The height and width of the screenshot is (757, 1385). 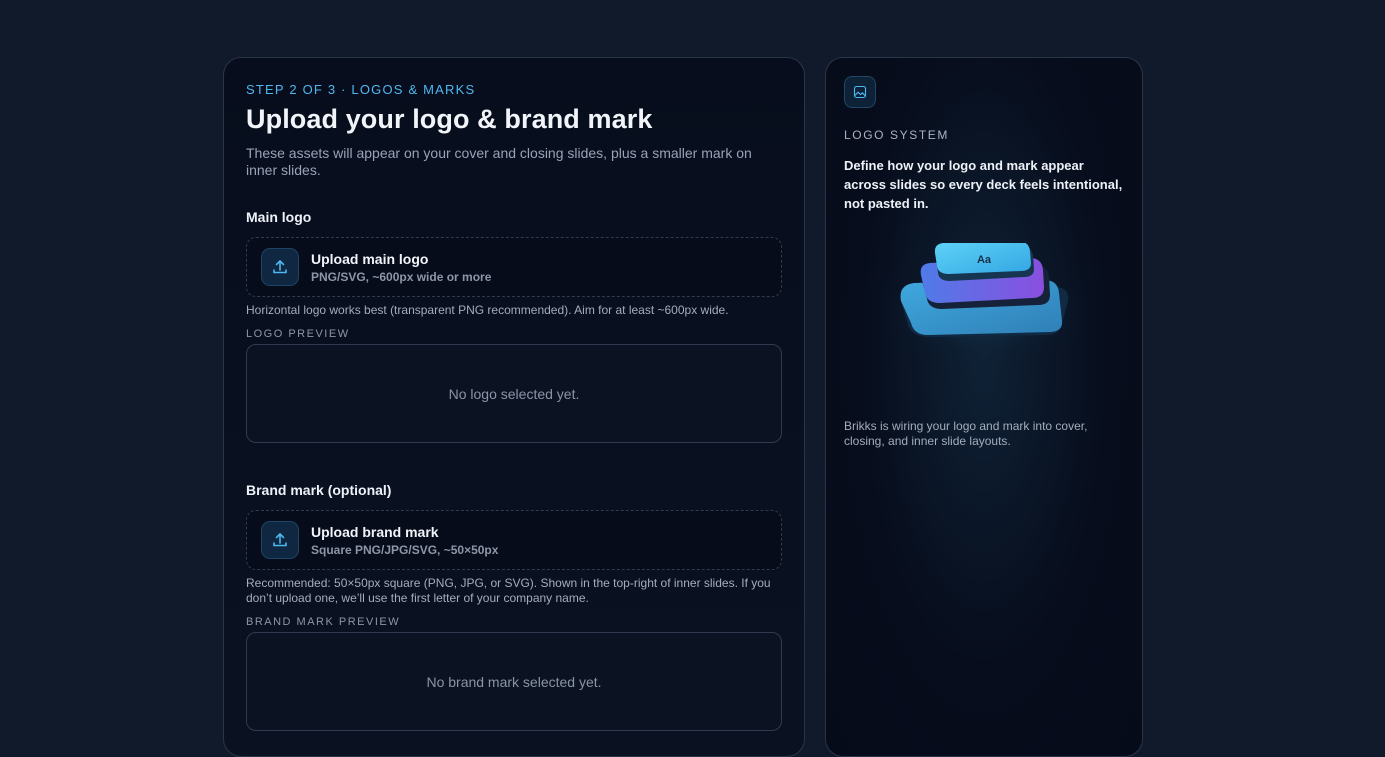 I want to click on brand-mark-title: Brand mark (optional), so click(x=319, y=490).